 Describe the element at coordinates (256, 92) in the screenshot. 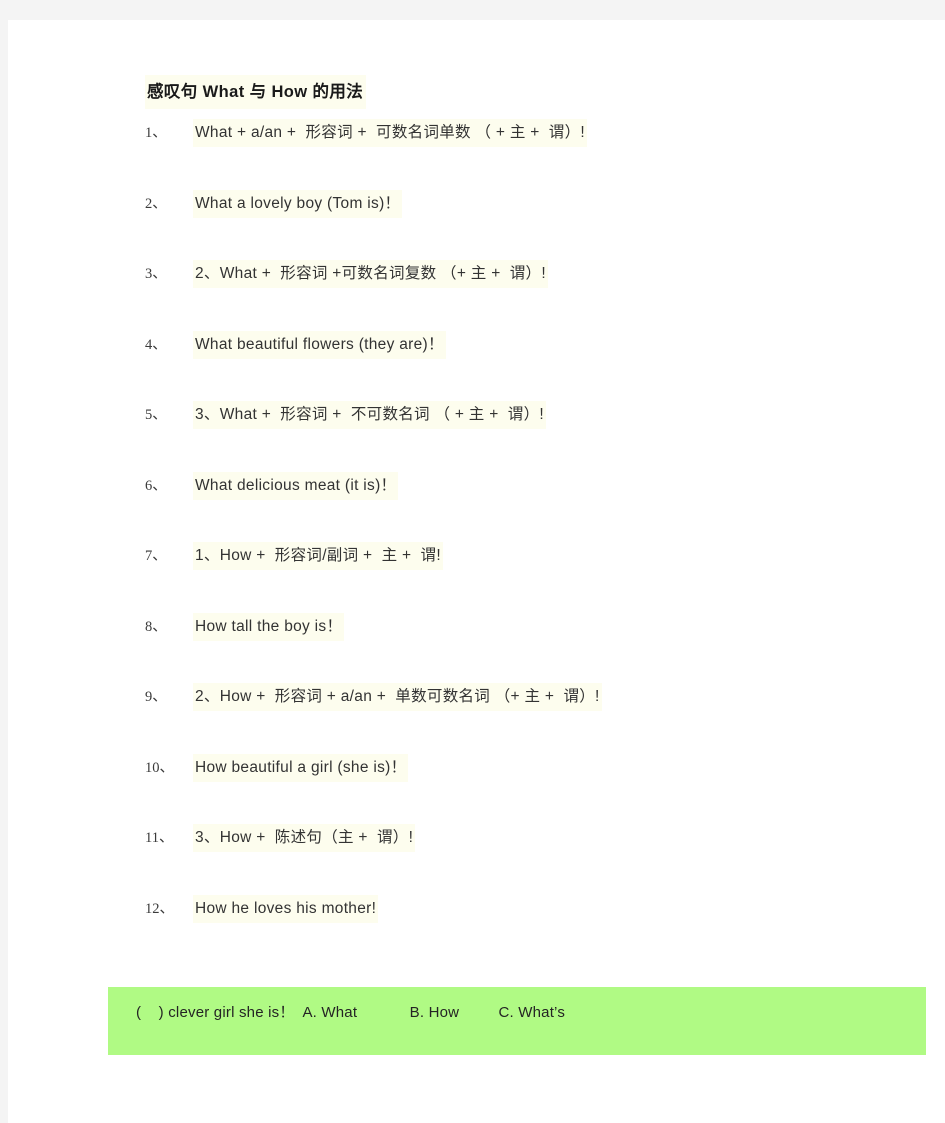

I see `page-title: 感叹句 What 与 How 的用法` at that location.